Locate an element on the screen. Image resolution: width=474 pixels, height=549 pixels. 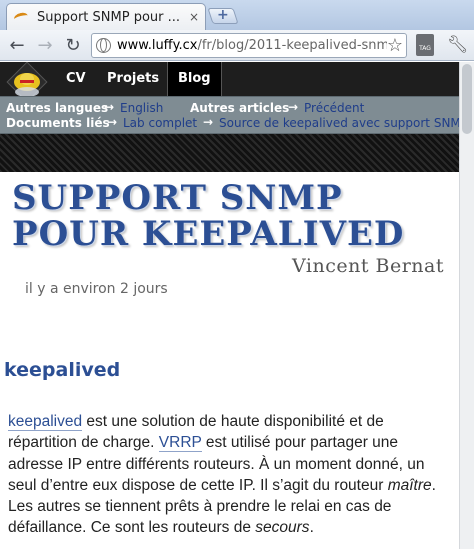
forward-button: → is located at coordinates (45, 45).